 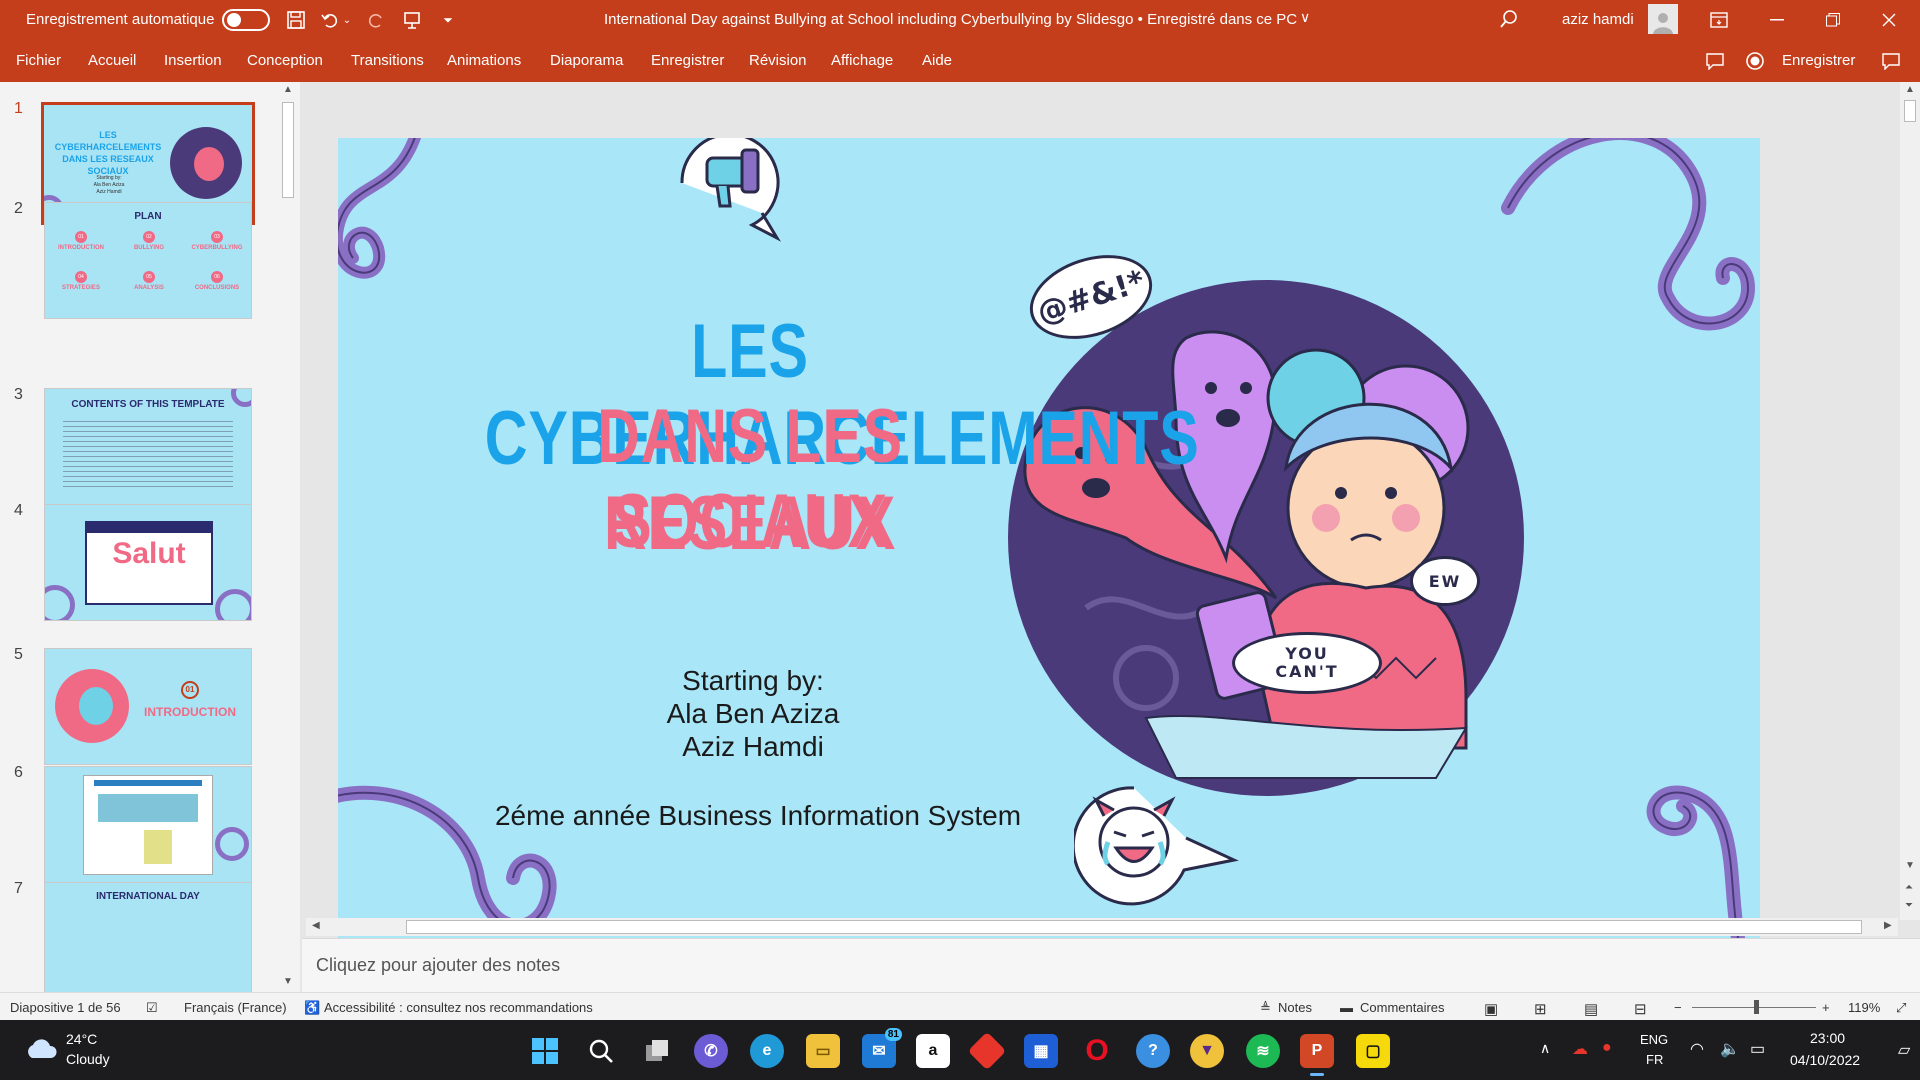 I want to click on close-icon, so click(x=1889, y=20).